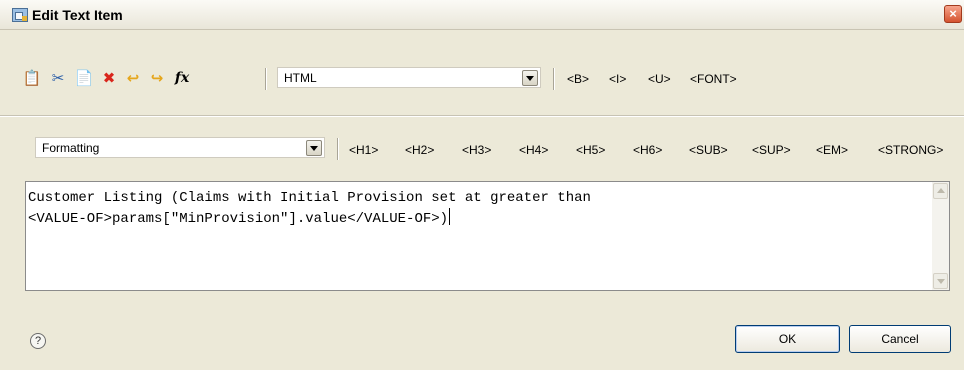 The height and width of the screenshot is (370, 964). Describe the element at coordinates (77, 15) in the screenshot. I see `dialog-title: Edit Text Item` at that location.